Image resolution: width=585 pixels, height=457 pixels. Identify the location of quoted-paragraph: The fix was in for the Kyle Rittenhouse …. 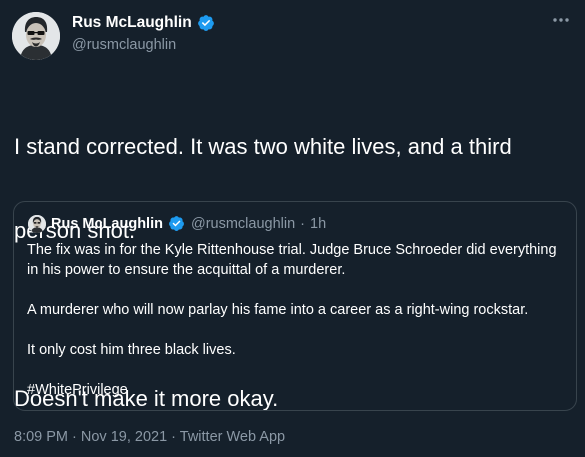
(292, 260).